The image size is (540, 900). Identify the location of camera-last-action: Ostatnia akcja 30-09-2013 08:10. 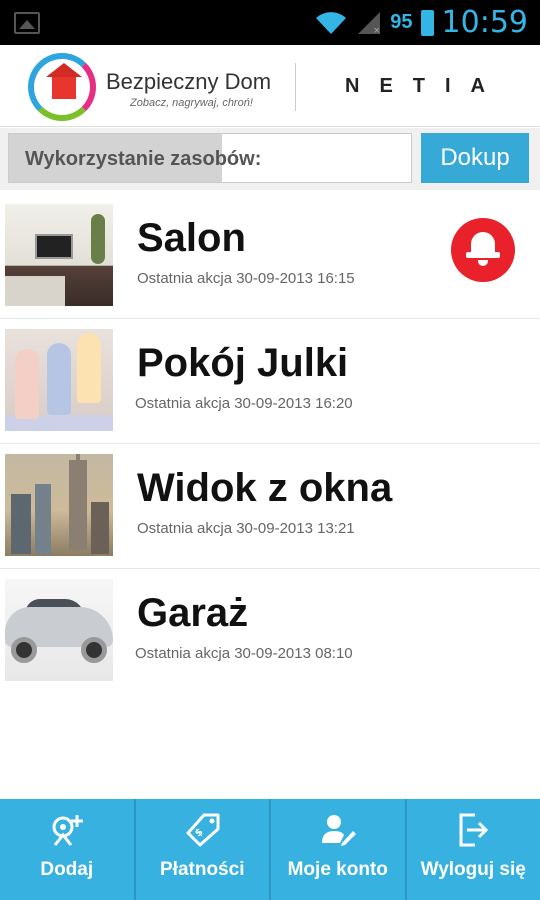
(244, 653).